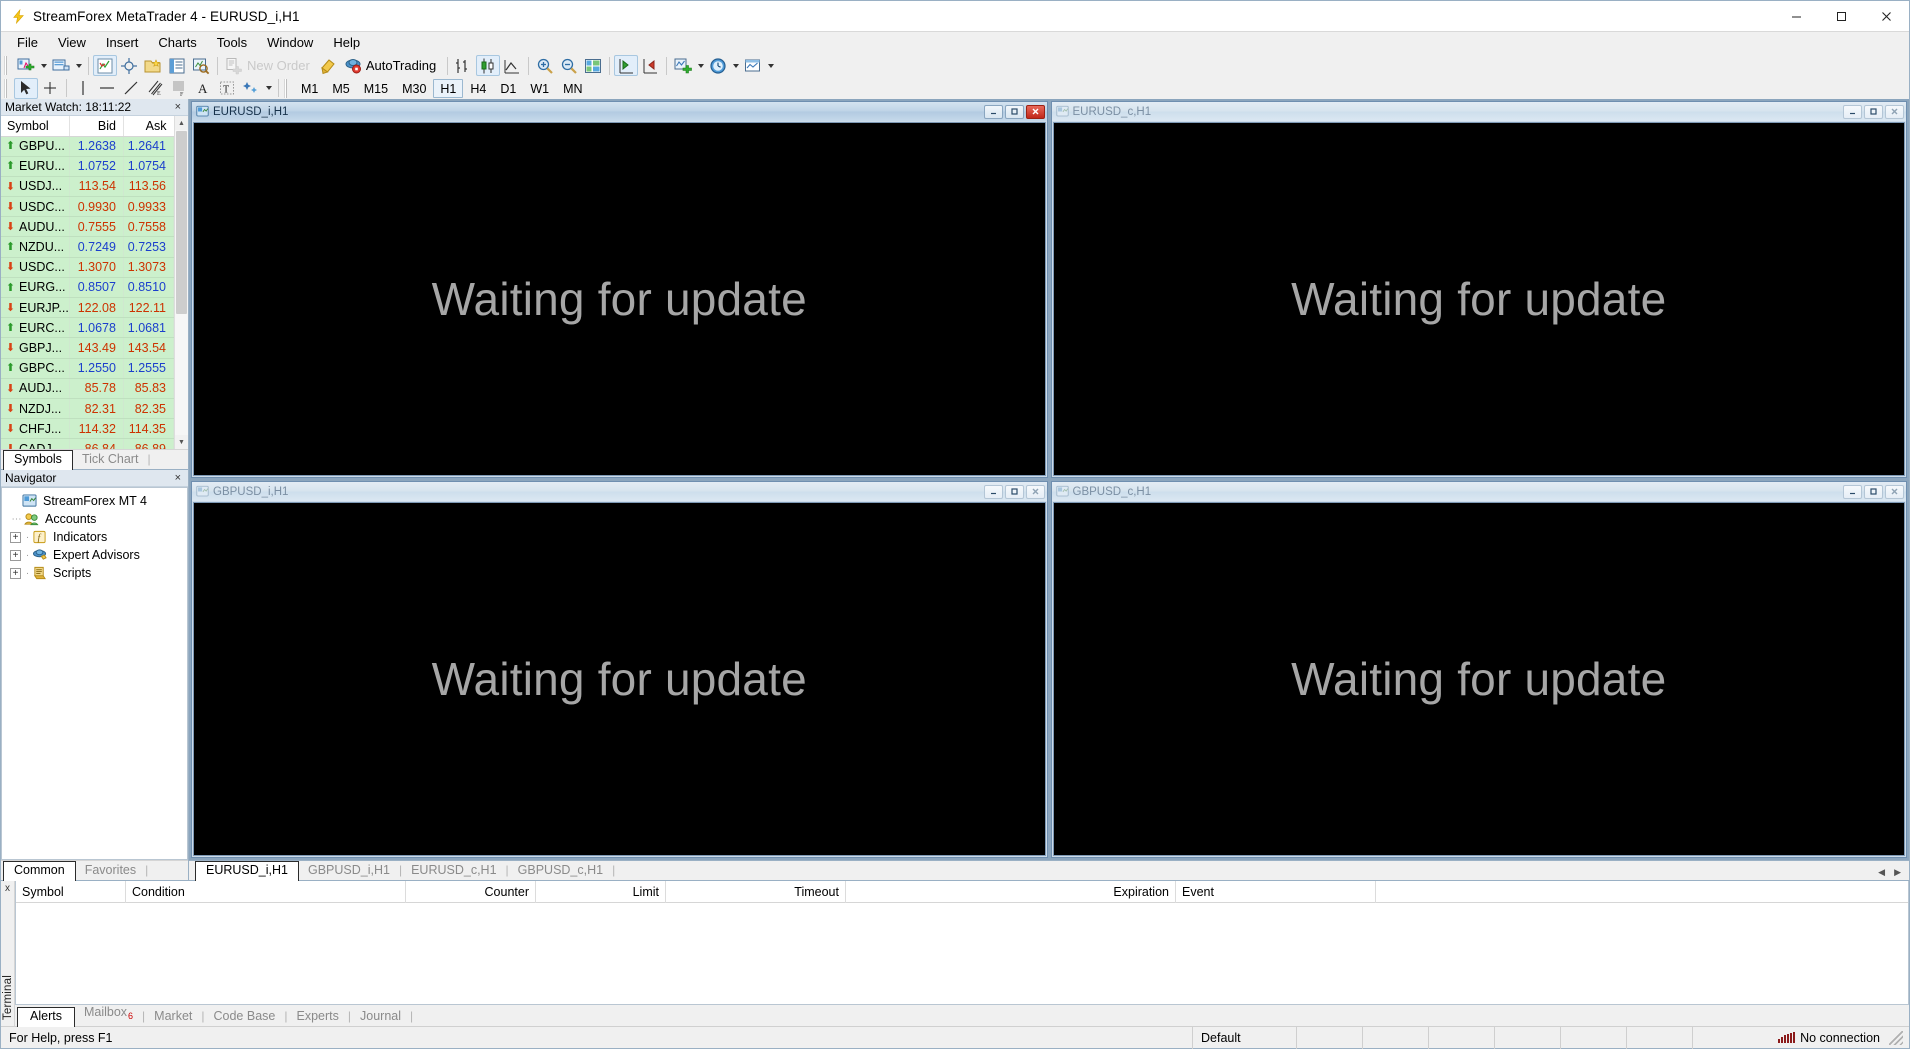 The height and width of the screenshot is (1049, 1910). I want to click on chart-tabs-scroll-right-icon: ▶, so click(1897, 872).